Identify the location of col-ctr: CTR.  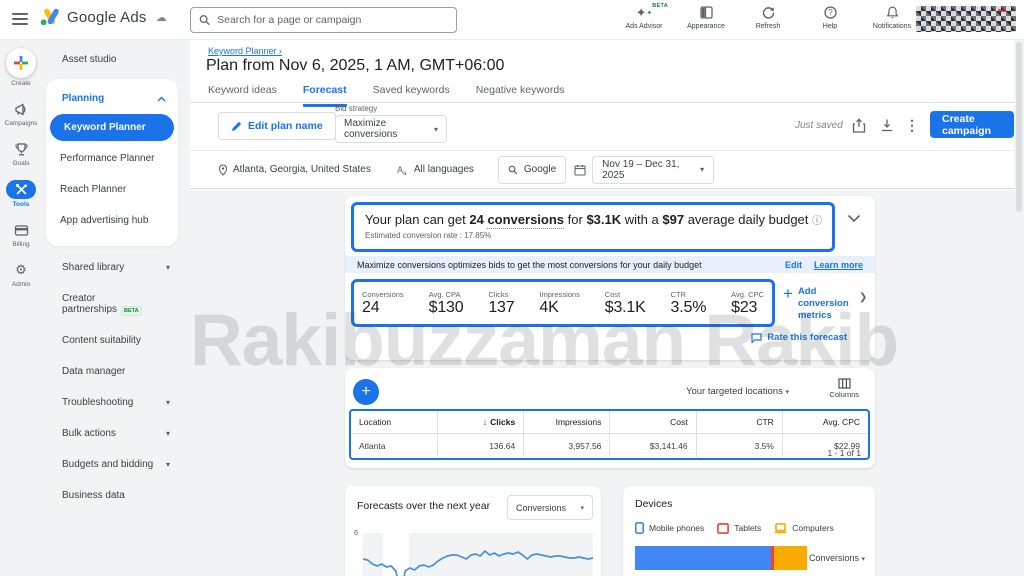
(738, 422).